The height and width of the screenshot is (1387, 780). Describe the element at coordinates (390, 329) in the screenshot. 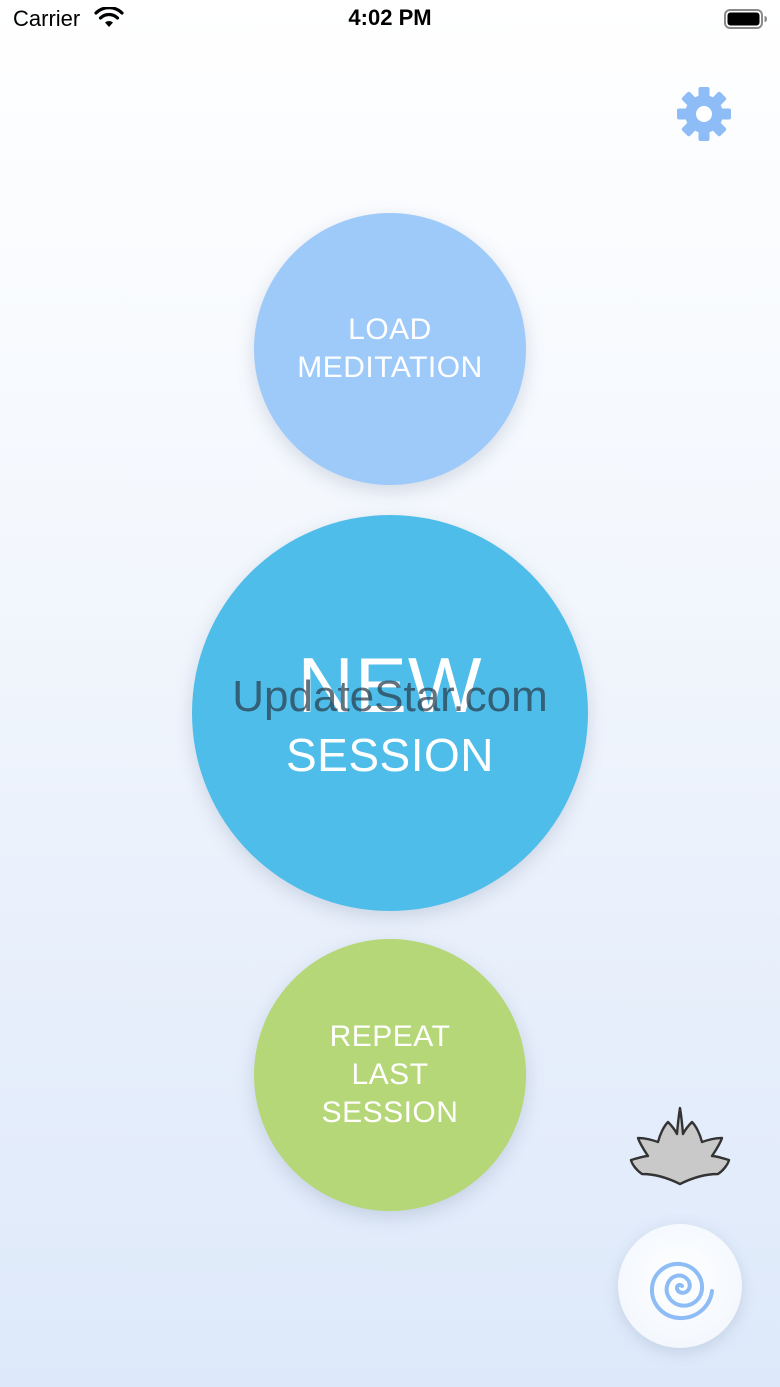

I see `load-meditation-line1: LOAD` at that location.